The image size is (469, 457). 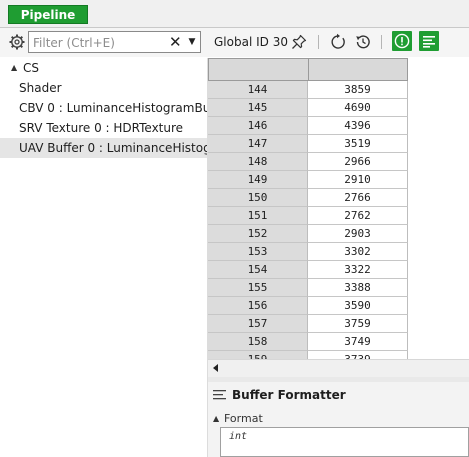 I want to click on row-index-cell: 148, so click(x=258, y=162).